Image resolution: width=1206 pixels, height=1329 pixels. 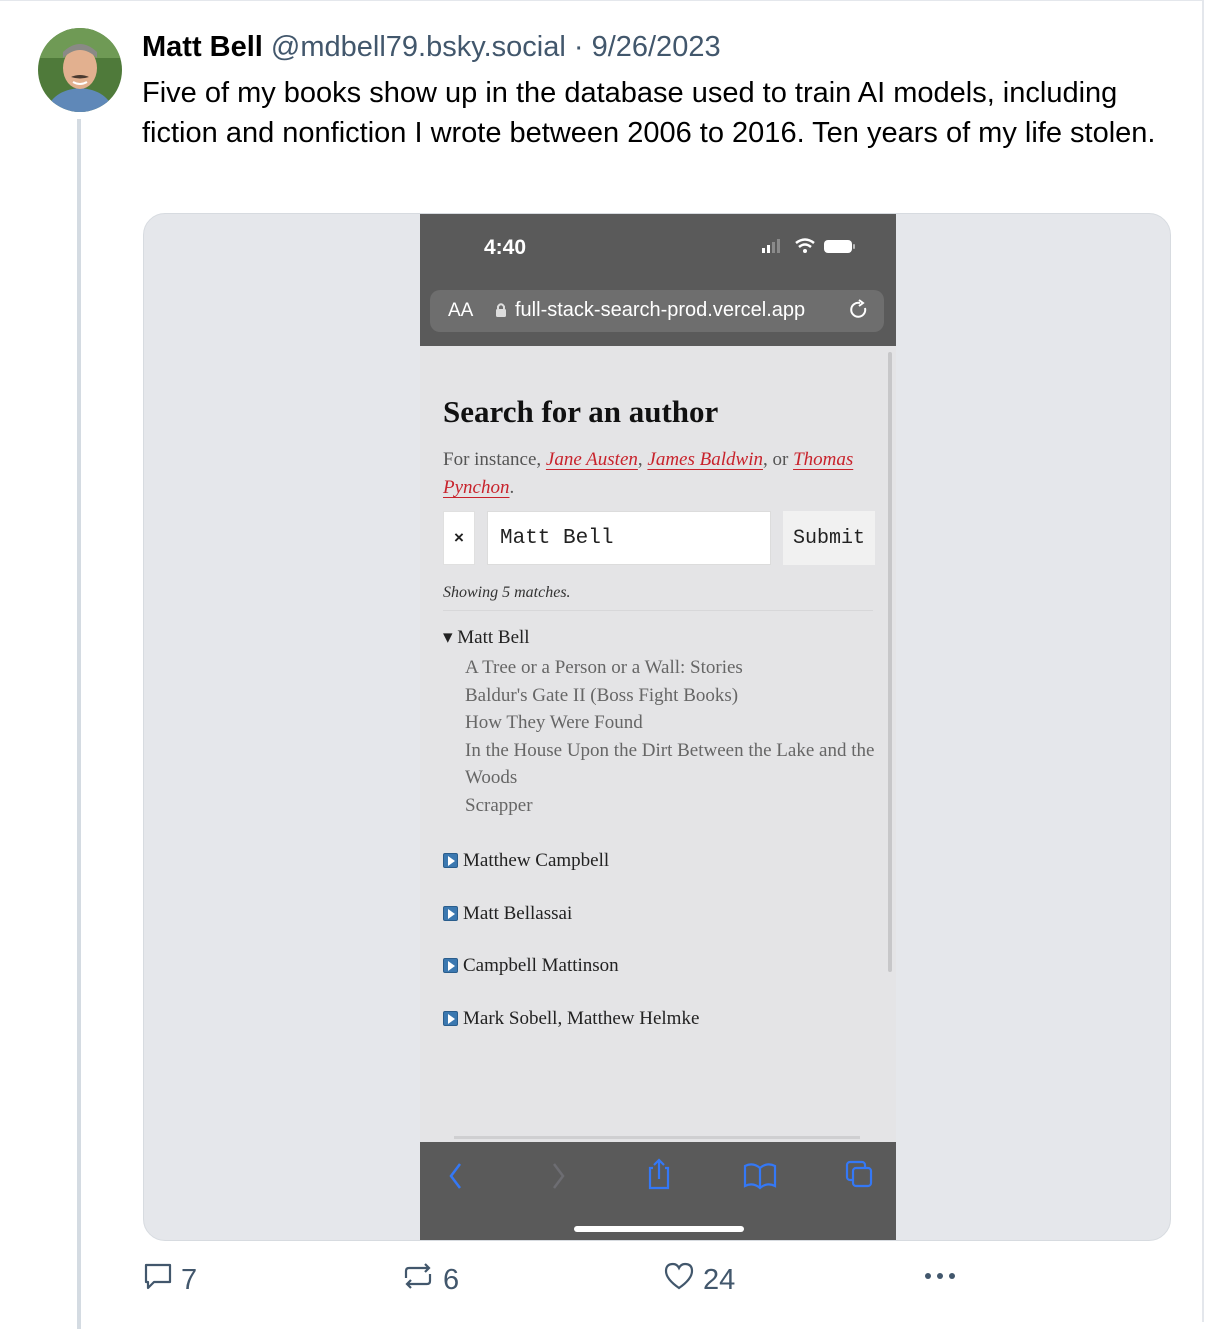 I want to click on book-item: Baldur's Gate II (Boss Fight Books), so click(x=602, y=695).